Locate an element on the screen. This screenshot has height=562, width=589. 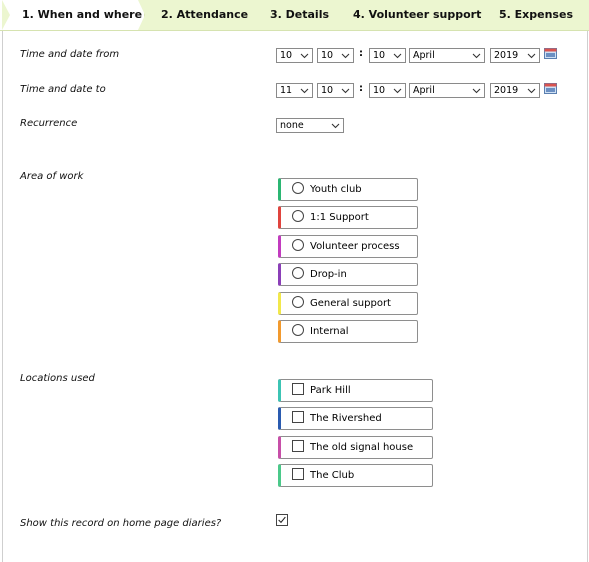
to-second-value: 10 is located at coordinates (379, 90).